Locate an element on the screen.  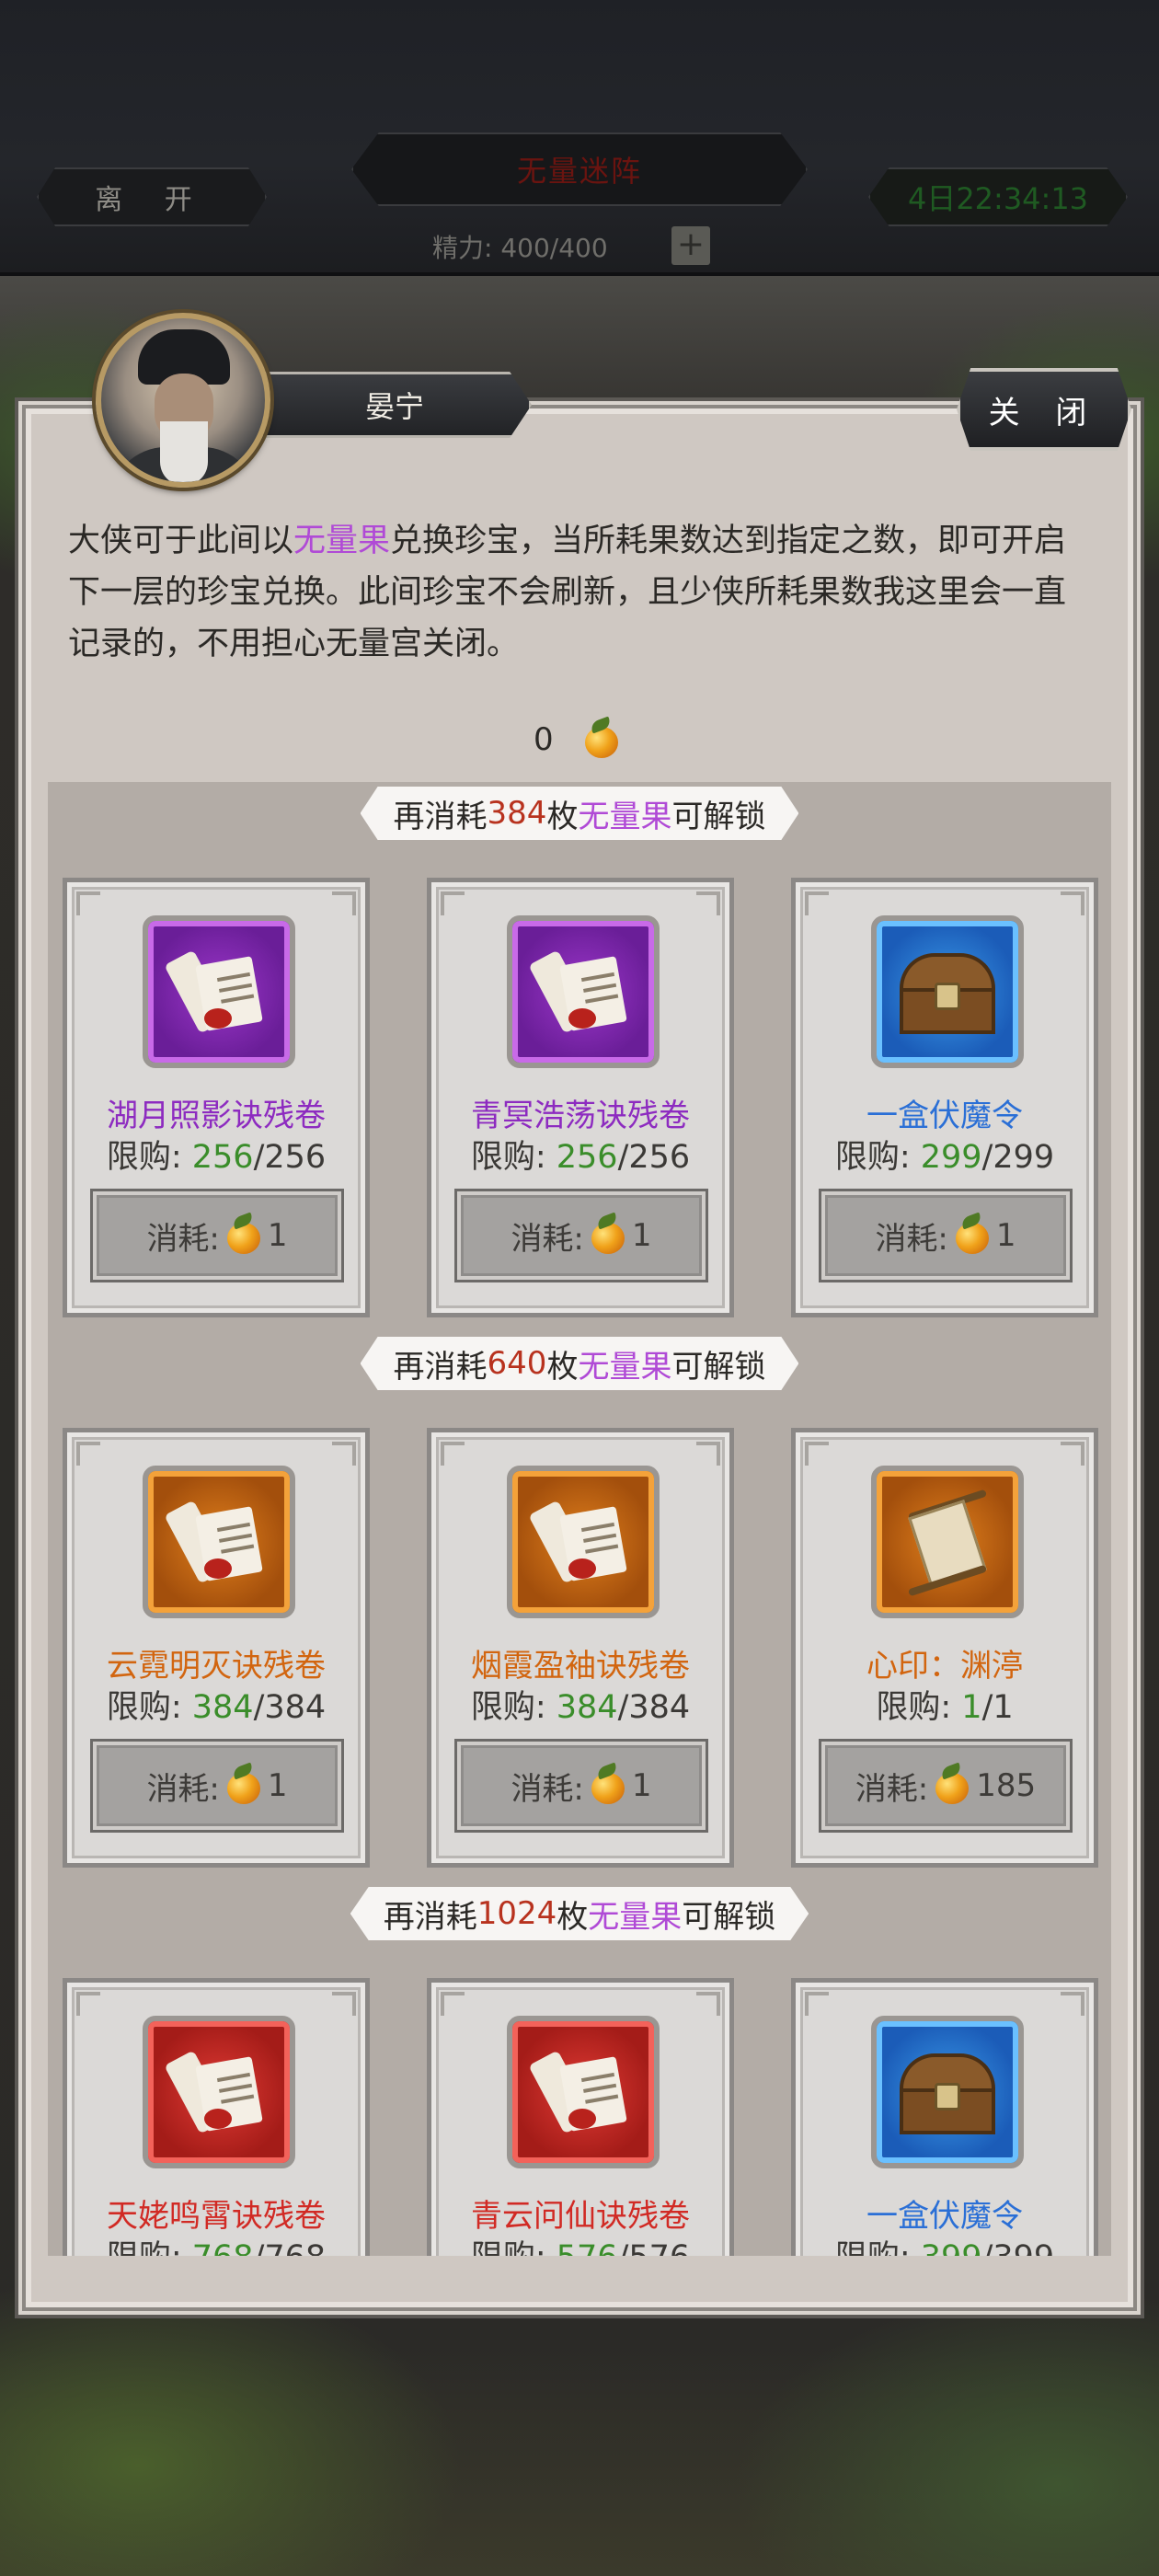
purchase-limit-remaining: 768 is located at coordinates (223, 2247).